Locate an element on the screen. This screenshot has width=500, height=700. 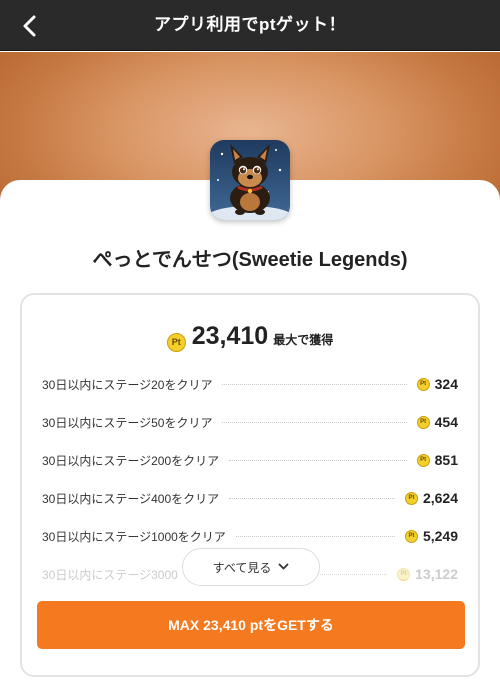
task-points: 851 is located at coordinates (446, 460).